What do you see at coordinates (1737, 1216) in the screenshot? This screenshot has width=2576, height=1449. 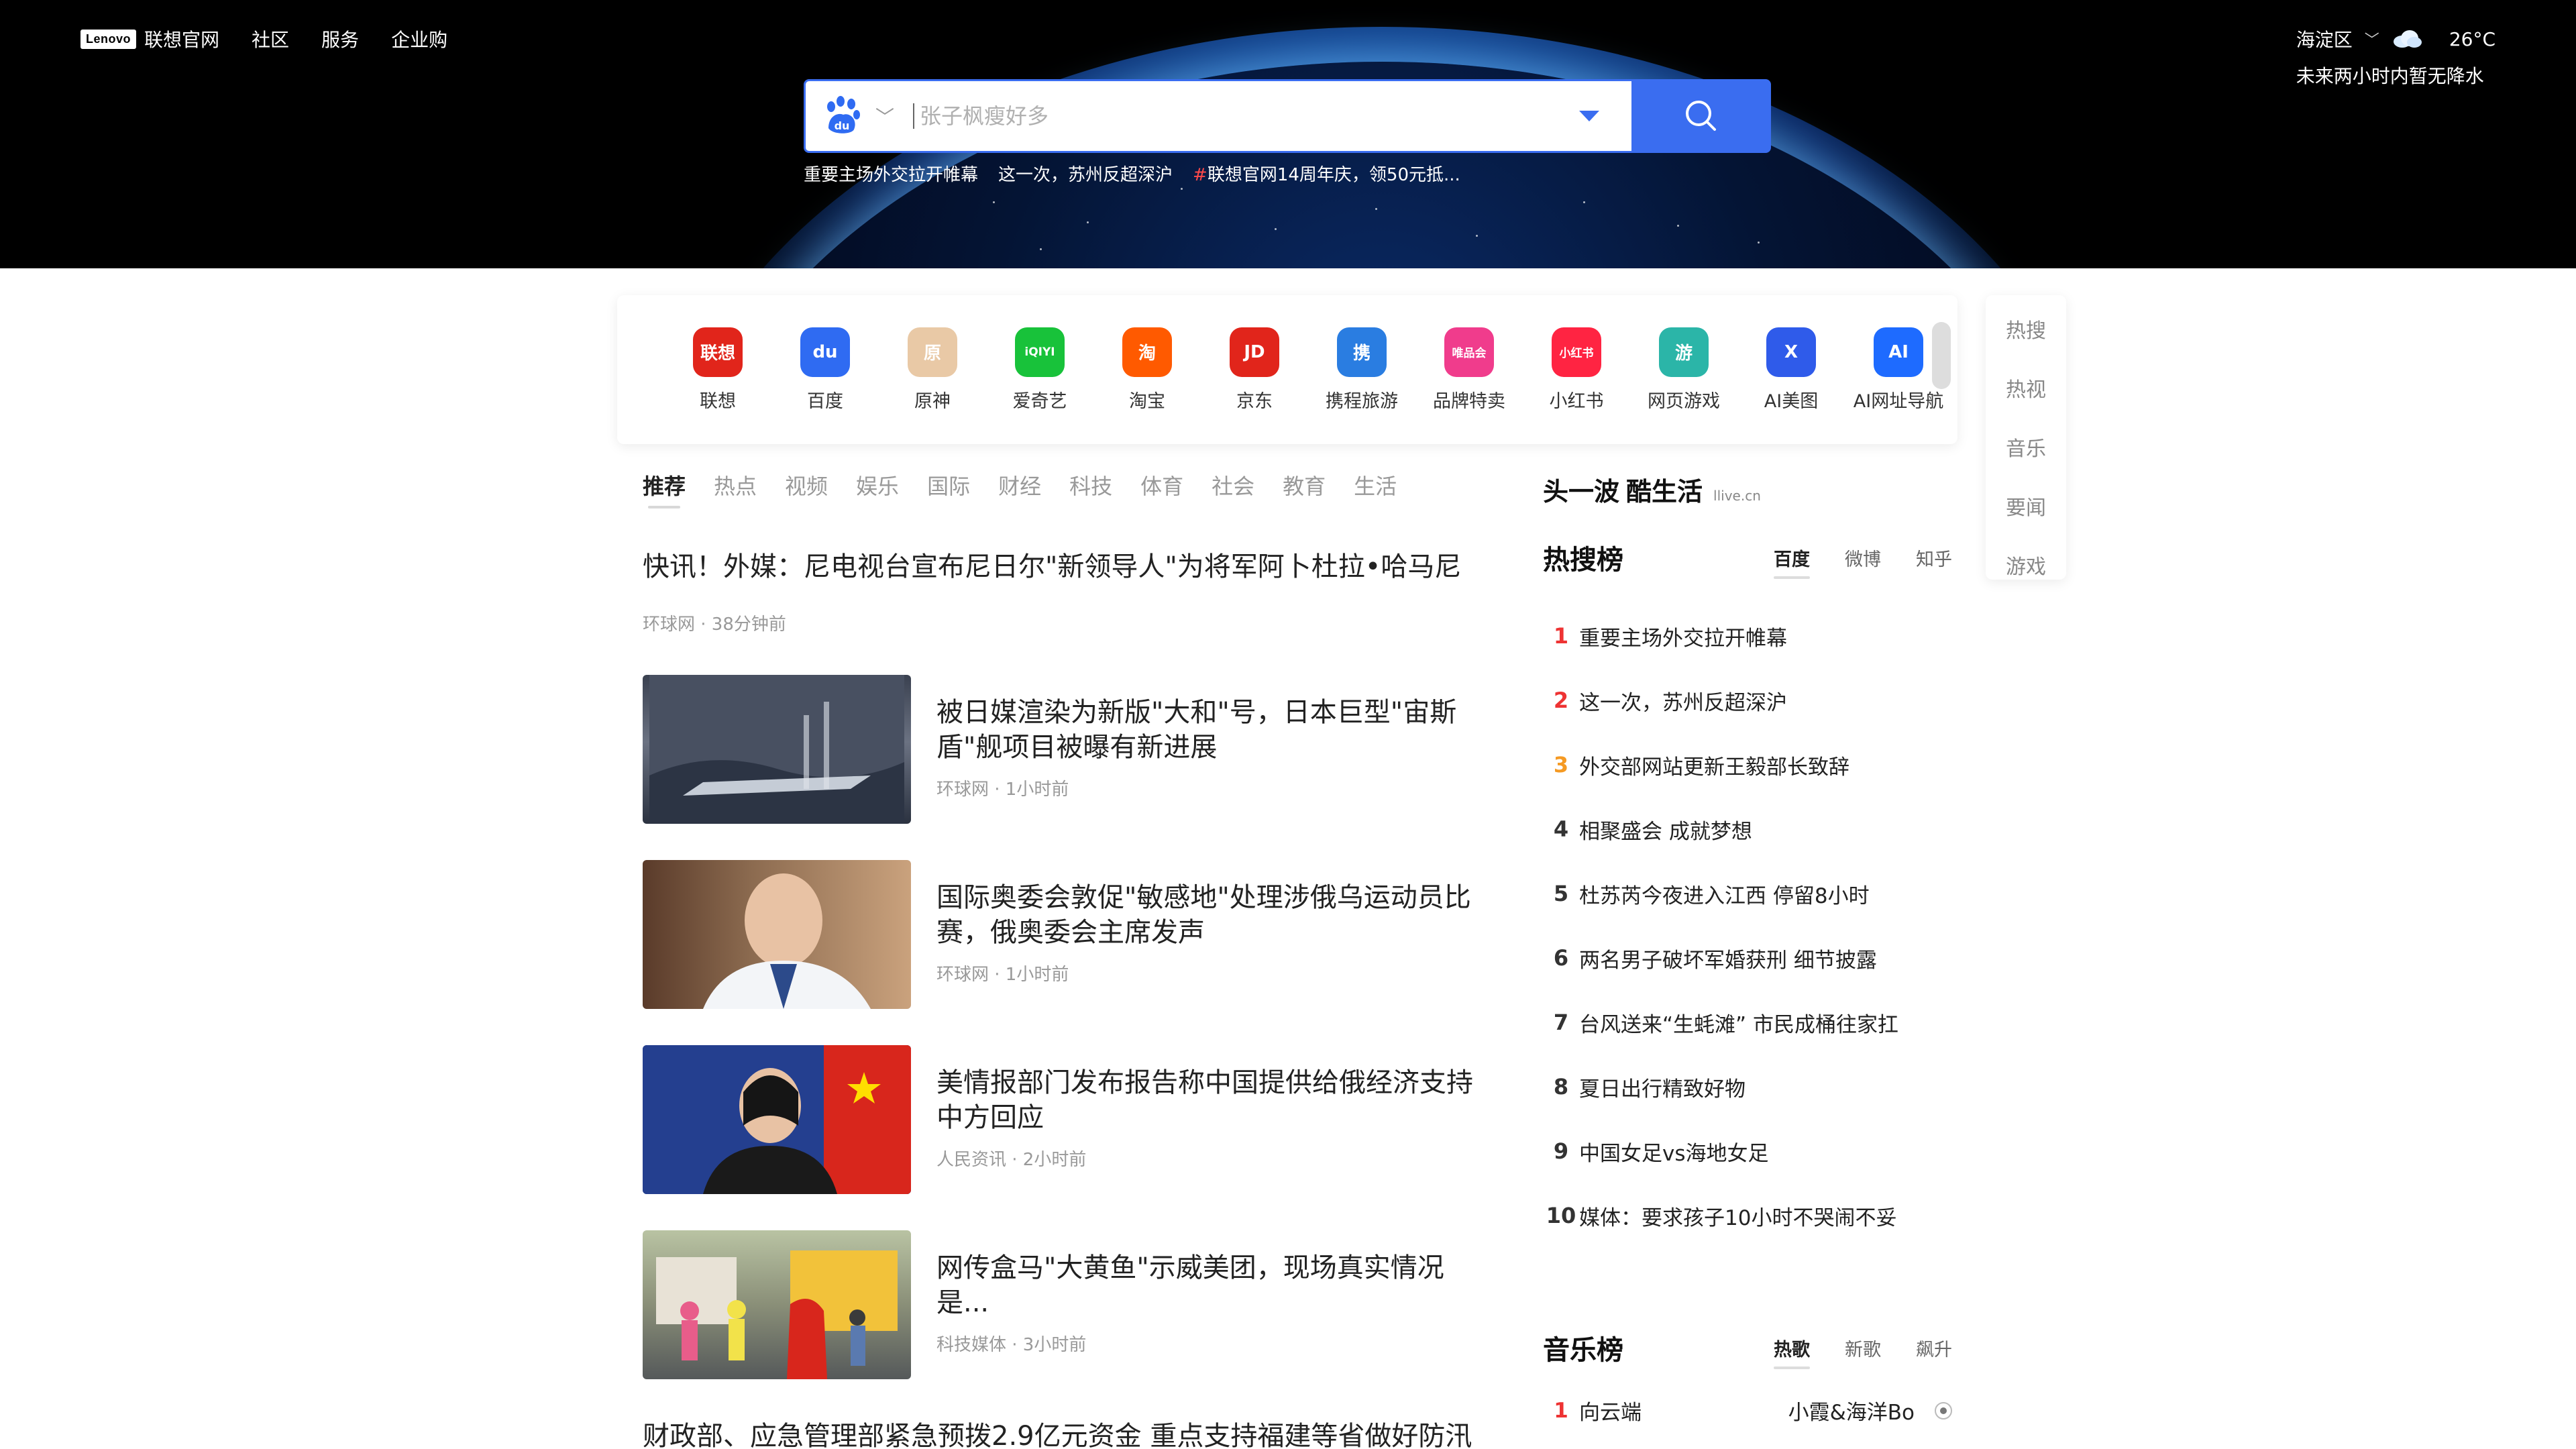 I see `hot-item-text: 媒体：要求孩子10小时不哭闹不妥` at bounding box center [1737, 1216].